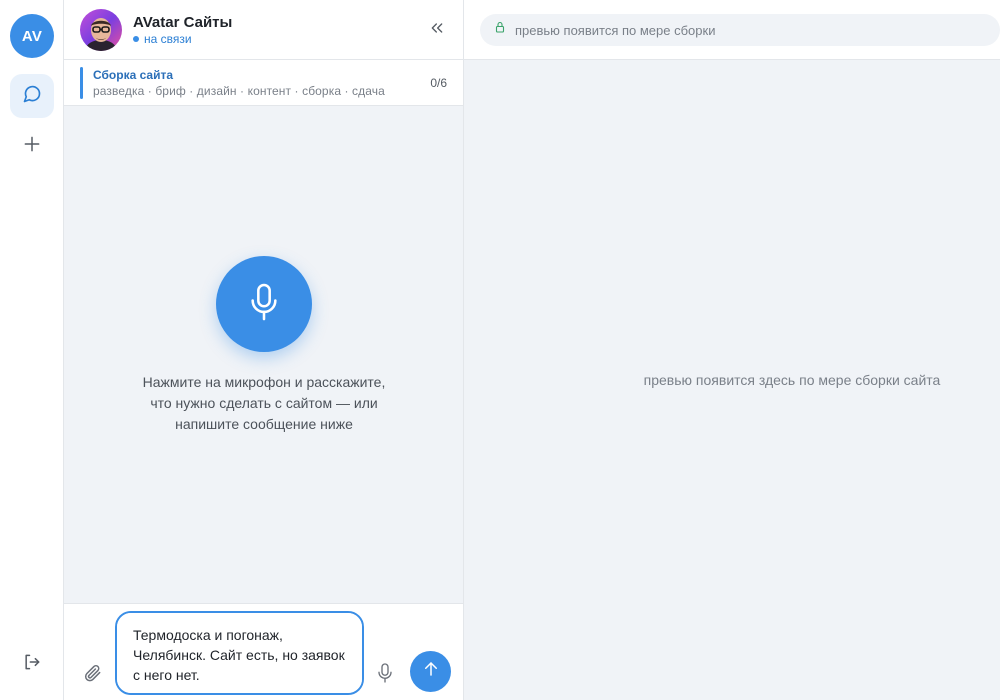 The image size is (1000, 700). I want to click on preview-url-text: превью появится по мере сборки, so click(615, 30).